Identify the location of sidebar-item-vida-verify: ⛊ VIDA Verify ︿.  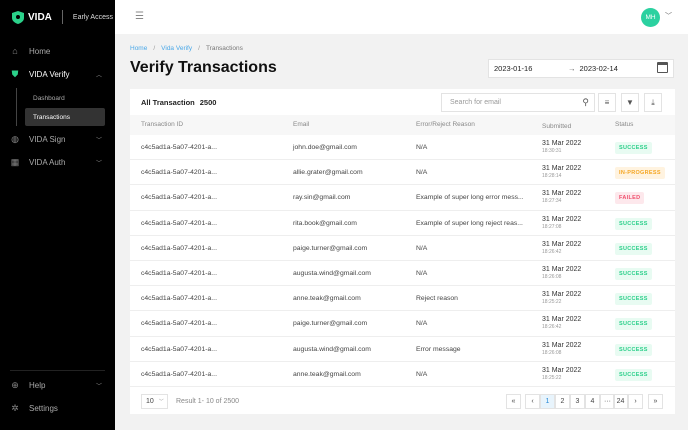
(57, 74).